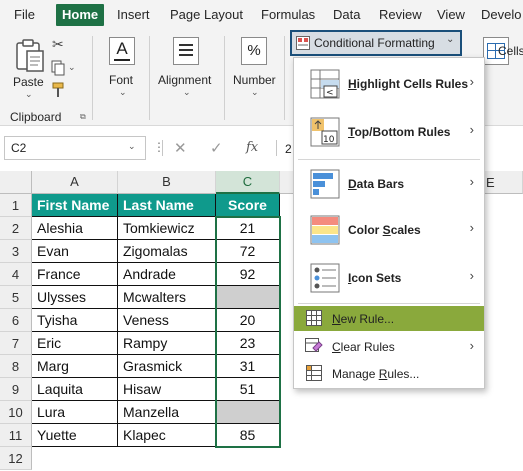 This screenshot has height=471, width=523. What do you see at coordinates (16, 366) in the screenshot?
I see `row-header: 8` at bounding box center [16, 366].